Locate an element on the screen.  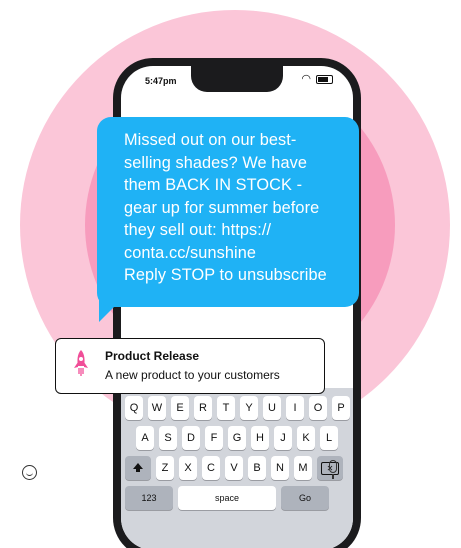
key-u: U is located at coordinates (272, 408).